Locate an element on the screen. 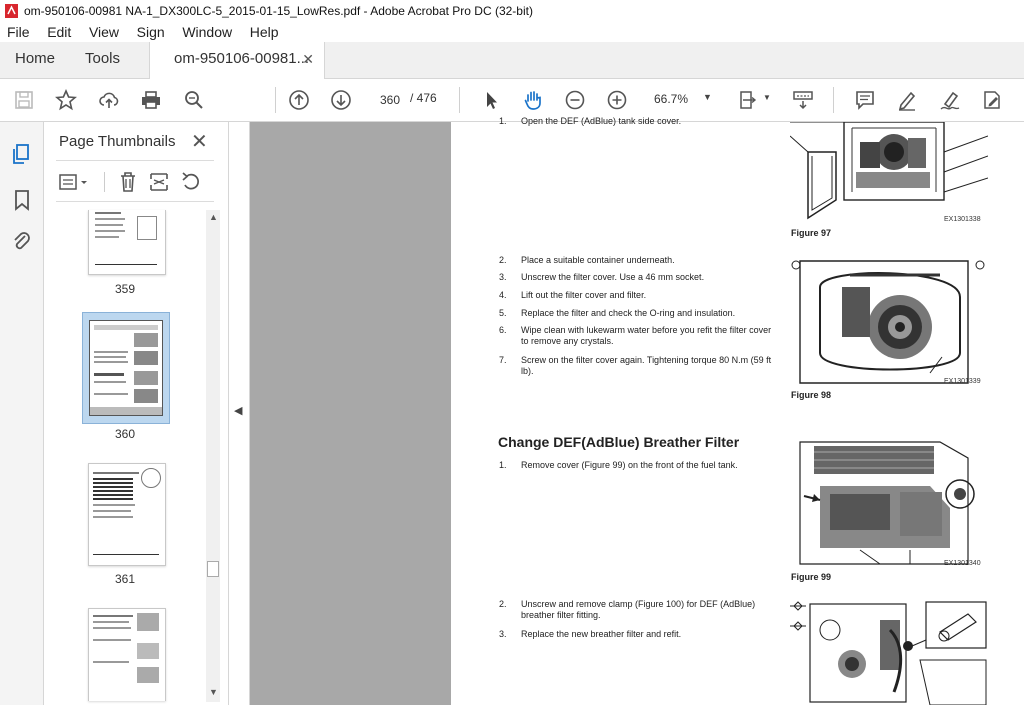 Image resolution: width=1024 pixels, height=705 pixels. figure-97-image is located at coordinates (889, 174).